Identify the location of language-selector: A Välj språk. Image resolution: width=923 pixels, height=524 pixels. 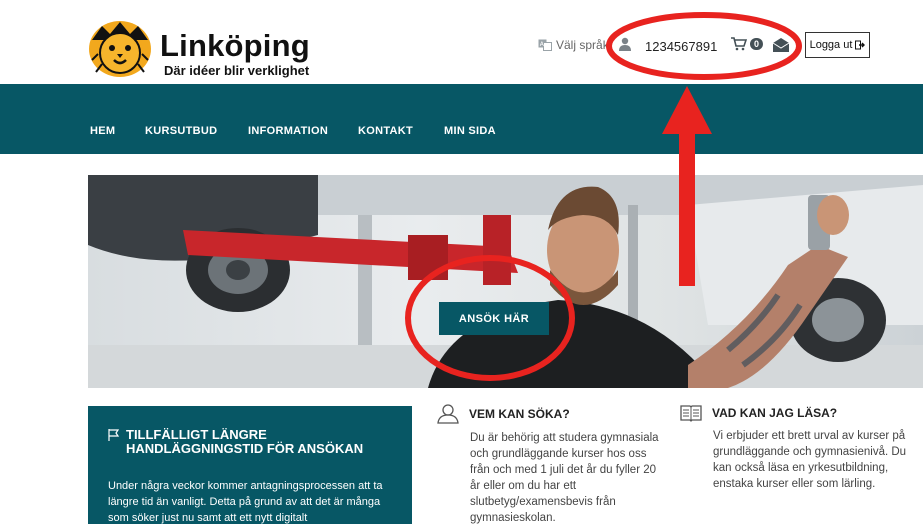
(573, 45).